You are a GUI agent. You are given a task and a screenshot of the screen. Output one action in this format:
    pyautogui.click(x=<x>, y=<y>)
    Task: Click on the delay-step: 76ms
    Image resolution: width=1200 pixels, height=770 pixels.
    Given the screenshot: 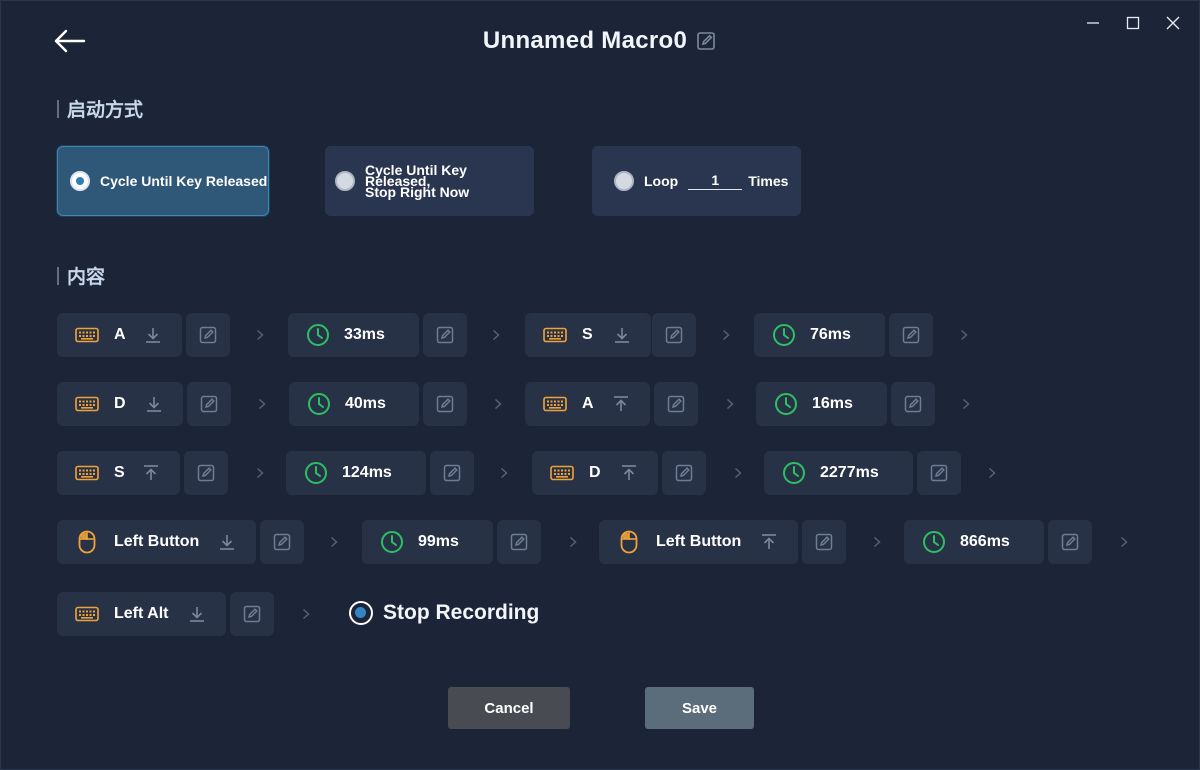 What is the action you would take?
    pyautogui.click(x=819, y=335)
    